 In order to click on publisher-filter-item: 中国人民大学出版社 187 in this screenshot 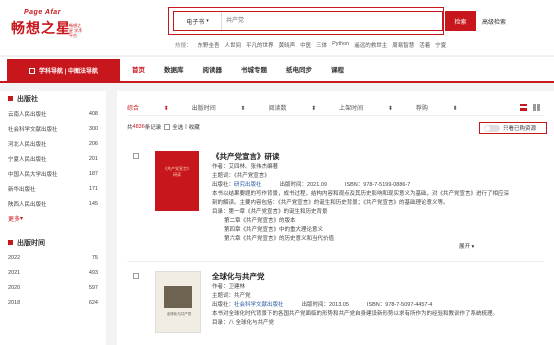, I will do `click(53, 173)`.